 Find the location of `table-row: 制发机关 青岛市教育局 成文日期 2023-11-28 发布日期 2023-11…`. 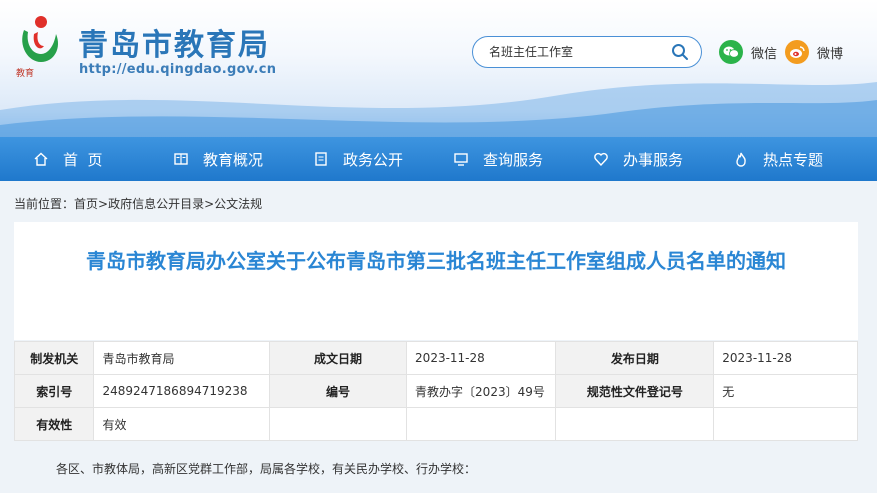

table-row: 制发机关 青岛市教育局 成文日期 2023-11-28 发布日期 2023-11… is located at coordinates (435, 358).